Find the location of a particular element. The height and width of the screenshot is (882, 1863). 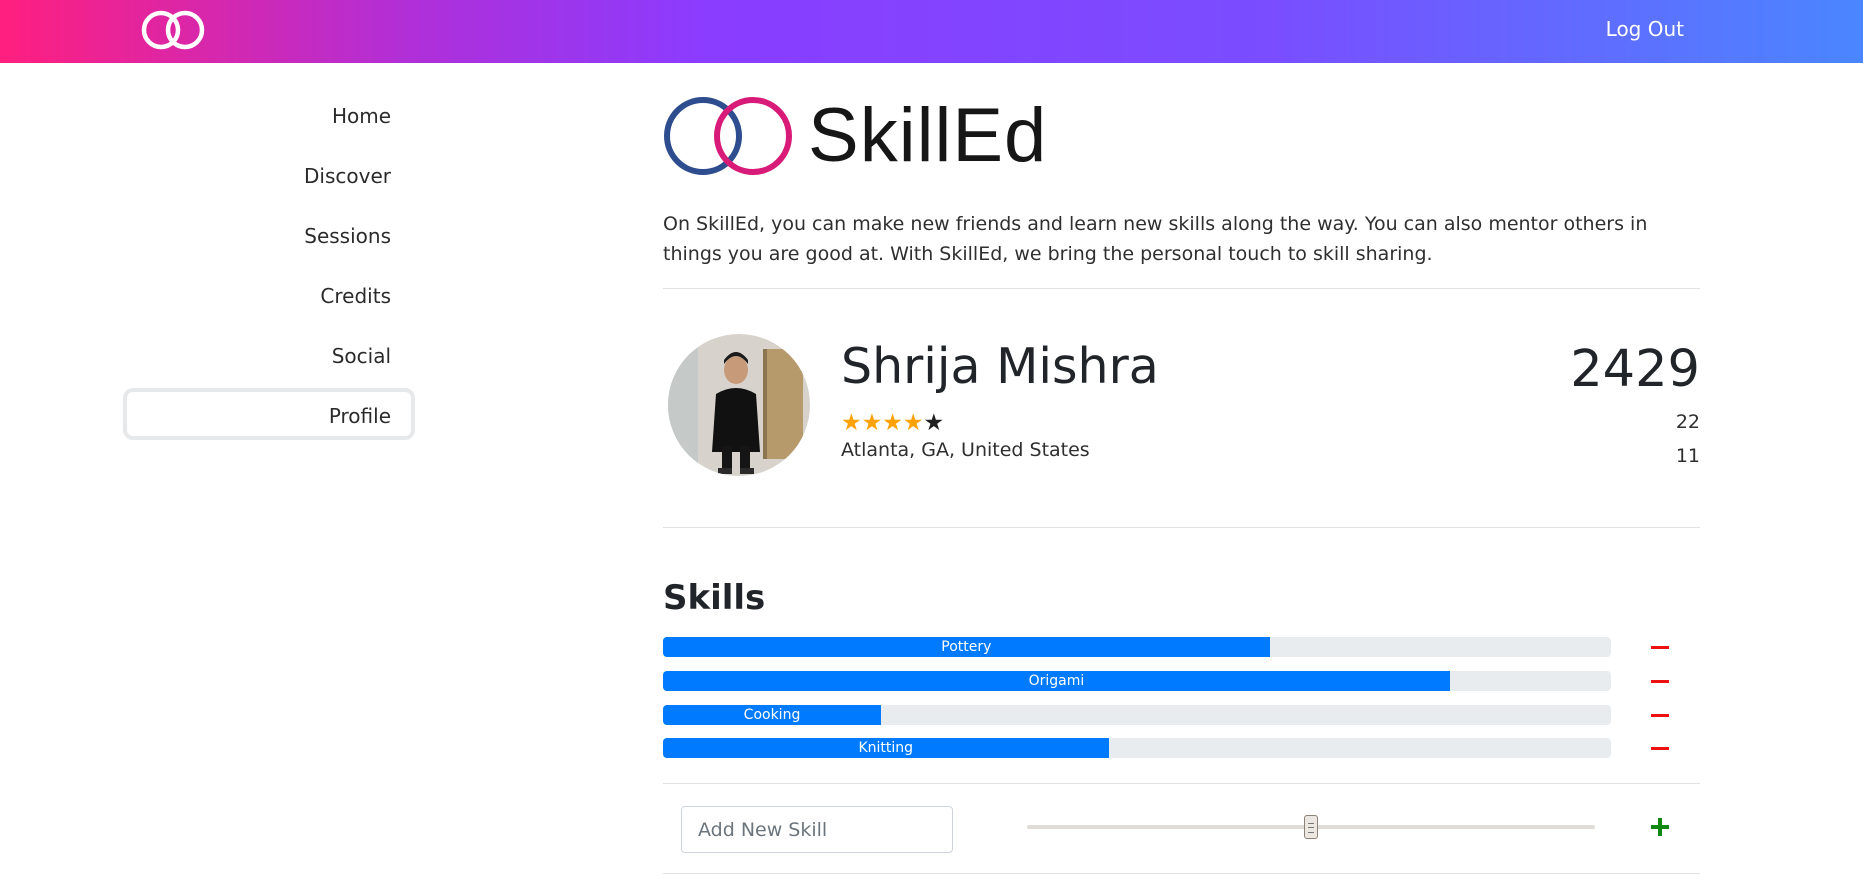

skill-level-slider is located at coordinates (1311, 827).